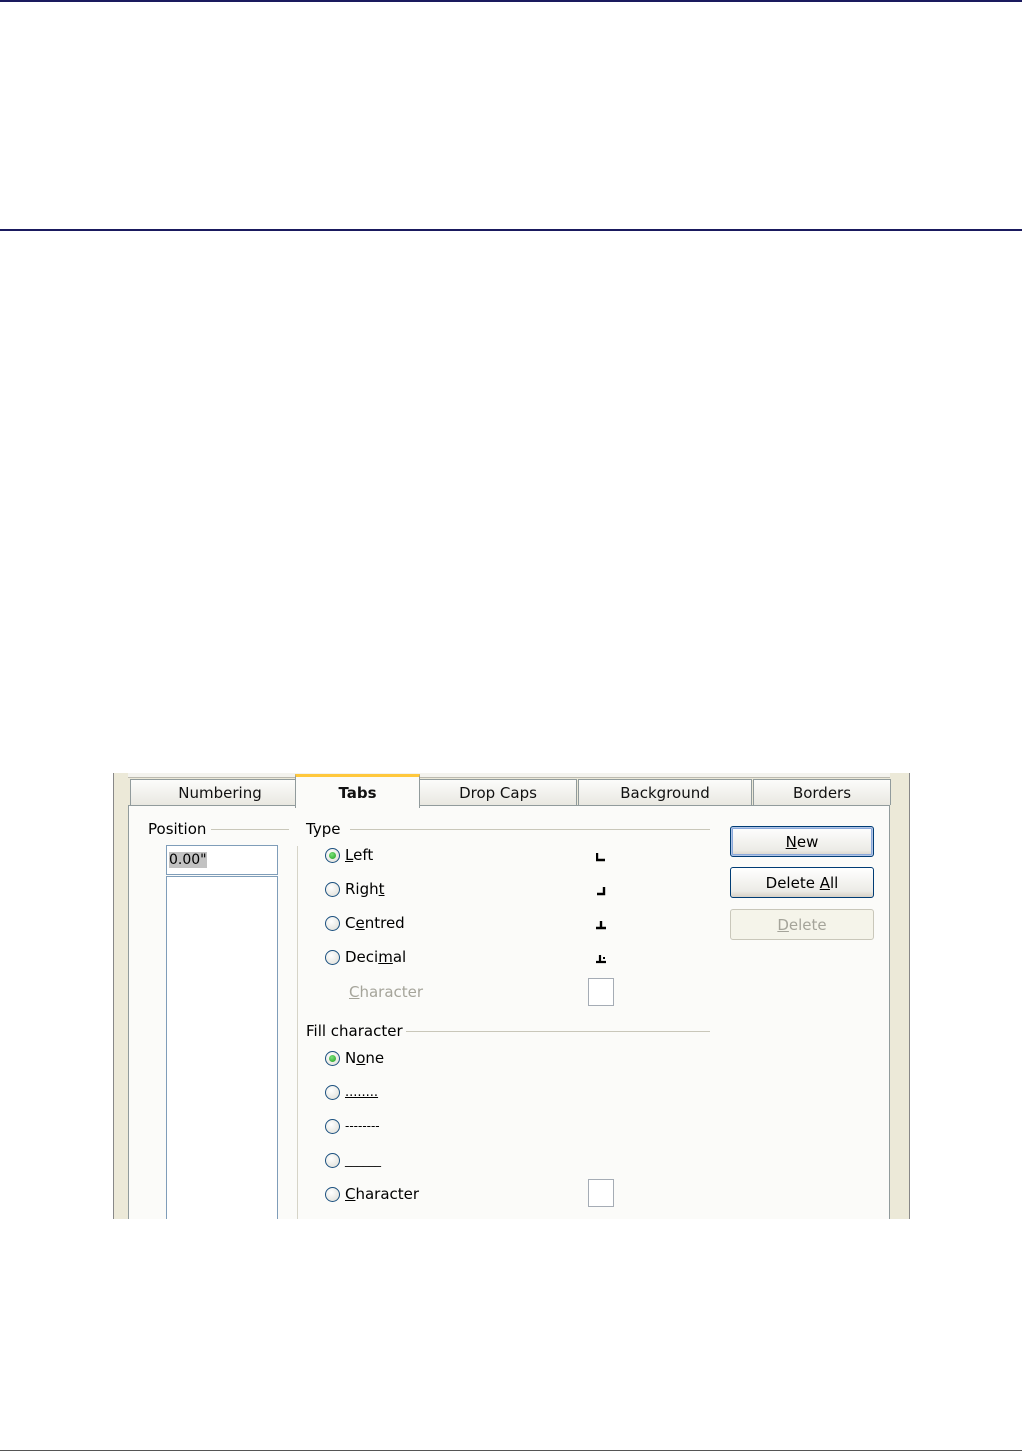 The image size is (1022, 1453). What do you see at coordinates (332, 855) in the screenshot?
I see `type-left-radio` at bounding box center [332, 855].